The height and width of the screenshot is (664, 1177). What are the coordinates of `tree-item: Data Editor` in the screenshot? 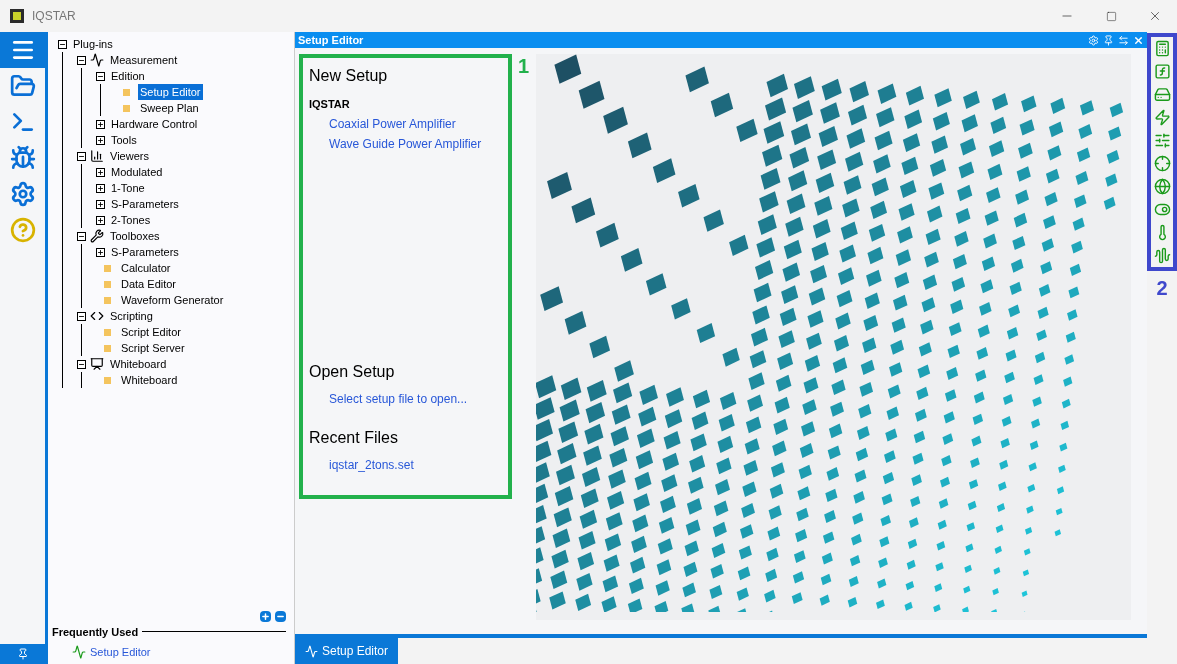 It's located at (149, 284).